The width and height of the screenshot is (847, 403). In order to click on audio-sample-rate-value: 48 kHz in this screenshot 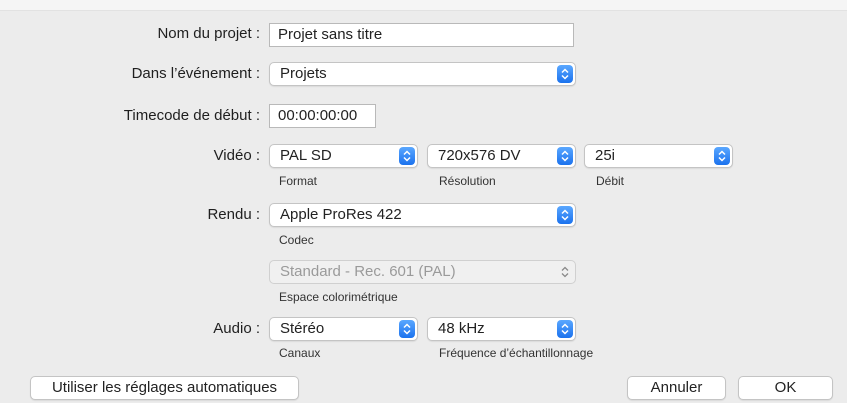, I will do `click(461, 328)`.